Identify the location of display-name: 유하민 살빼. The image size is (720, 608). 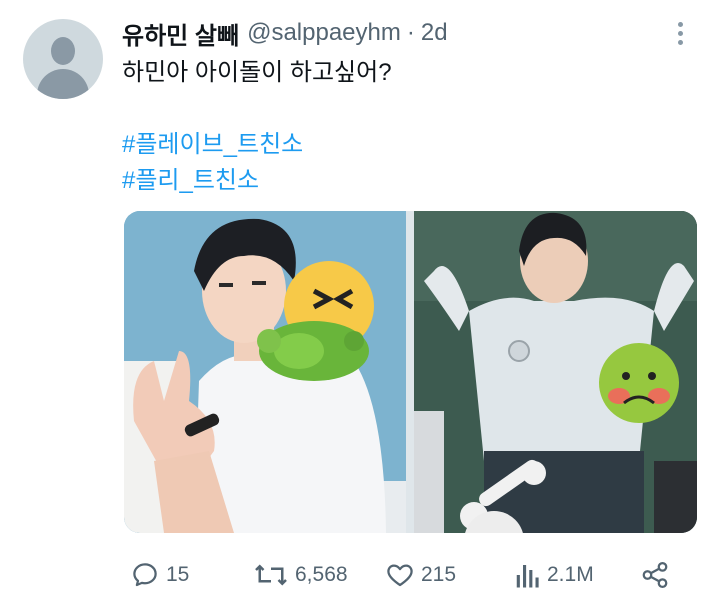
(180, 33).